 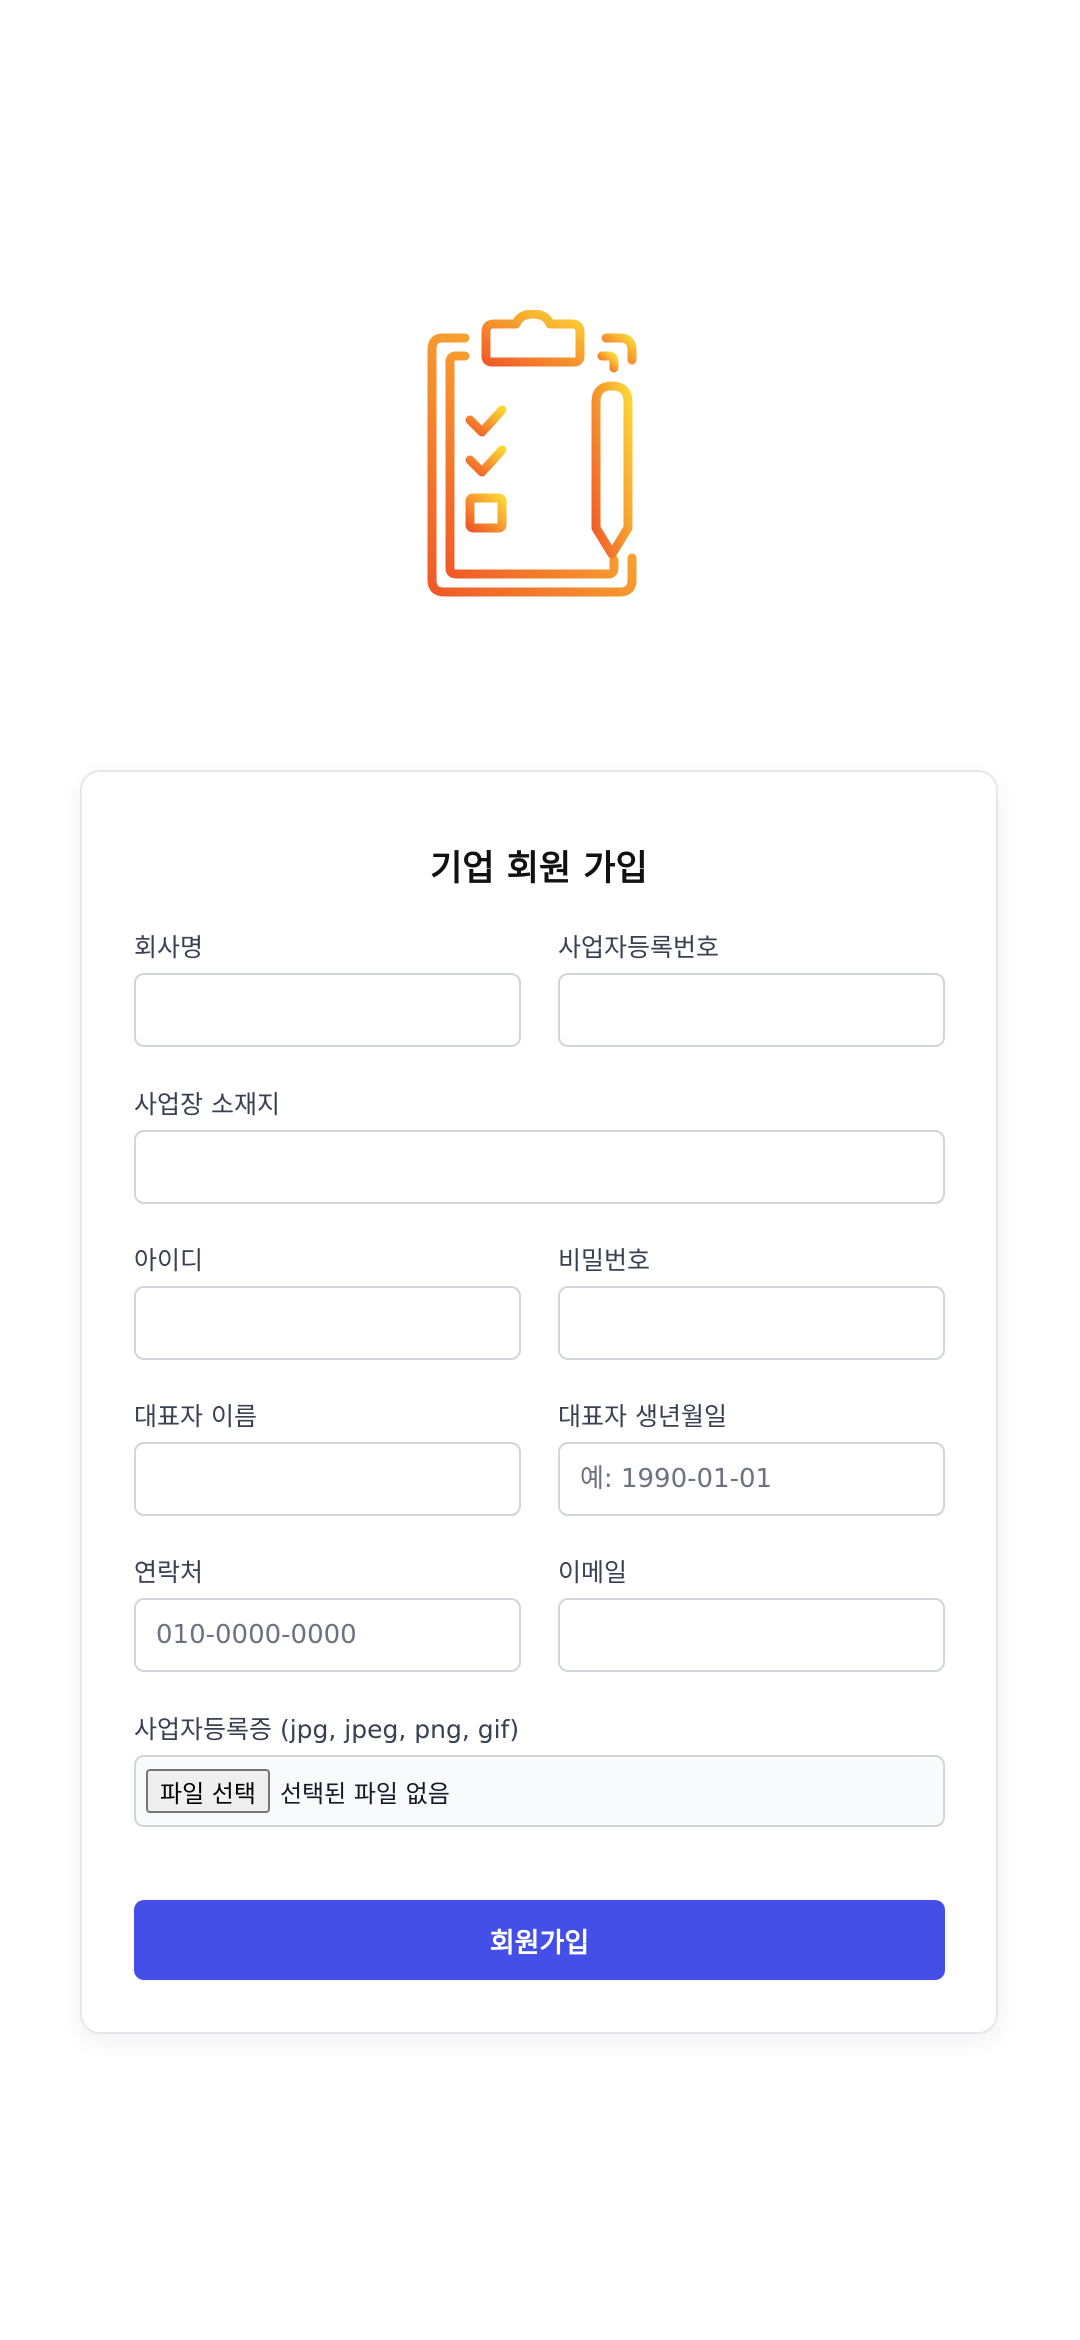 I want to click on phone-label: 연락처, so click(x=169, y=1572).